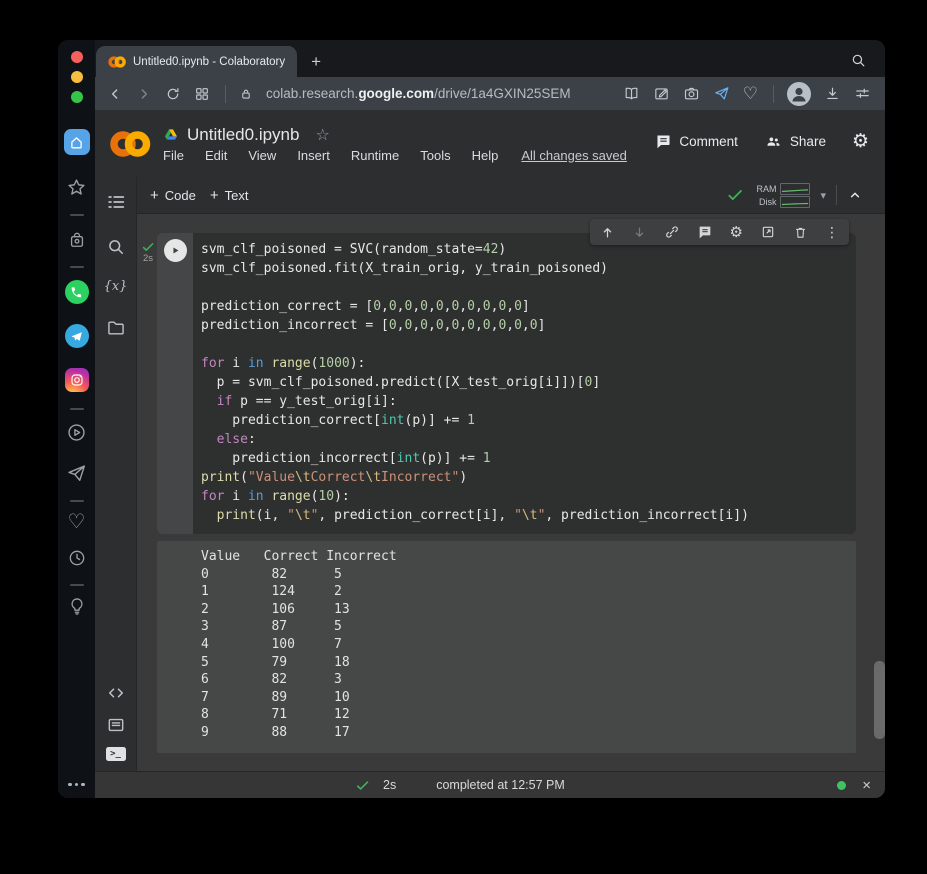  Describe the element at coordinates (607, 232) in the screenshot. I see `move-cell-up-button` at that location.